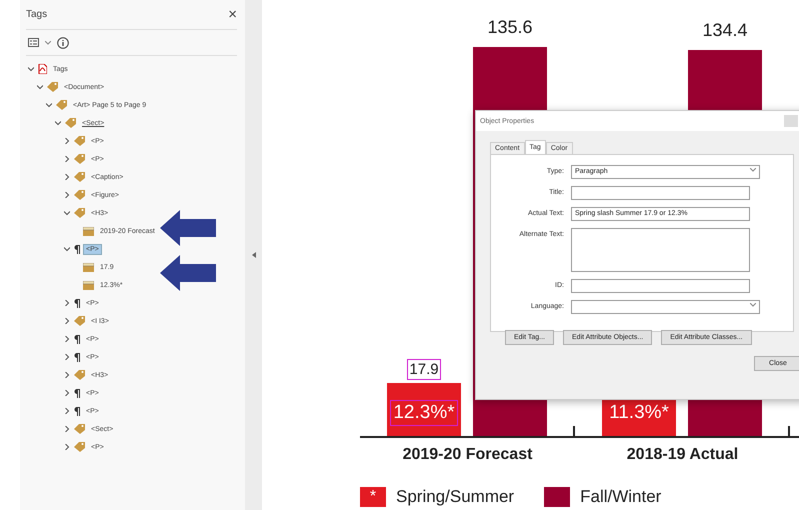  Describe the element at coordinates (660, 250) in the screenshot. I see `text-area` at that location.